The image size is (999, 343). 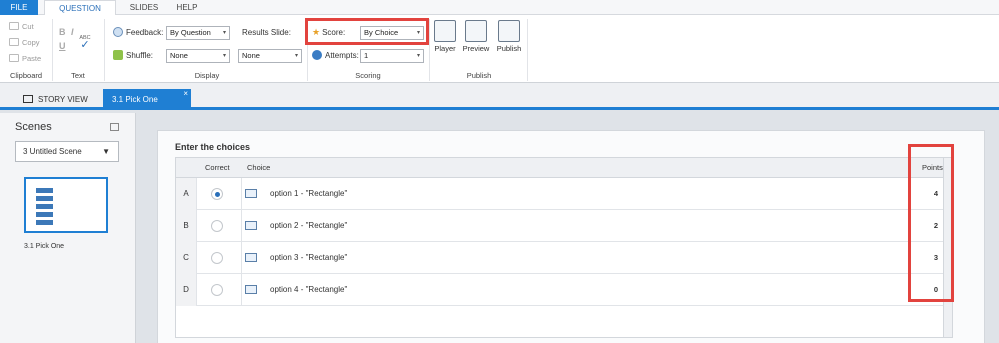 I want to click on results-slide-label: Results Slide:, so click(x=266, y=32).